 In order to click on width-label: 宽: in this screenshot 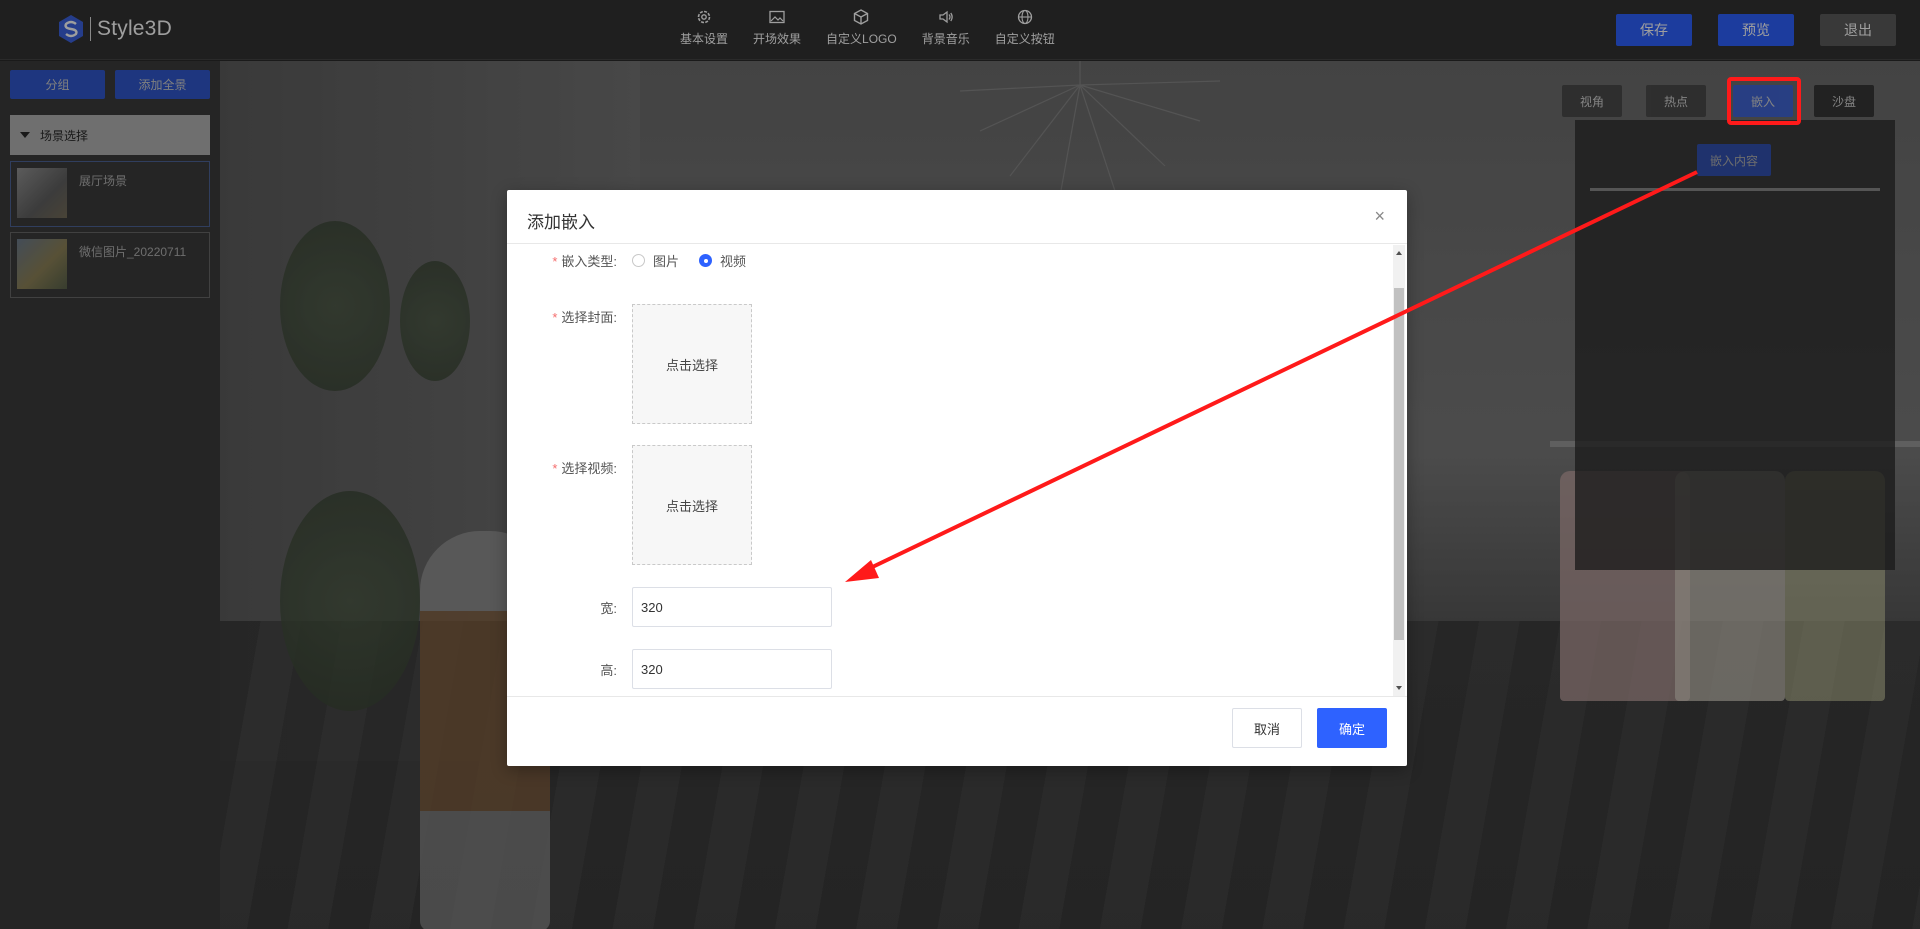, I will do `click(608, 608)`.